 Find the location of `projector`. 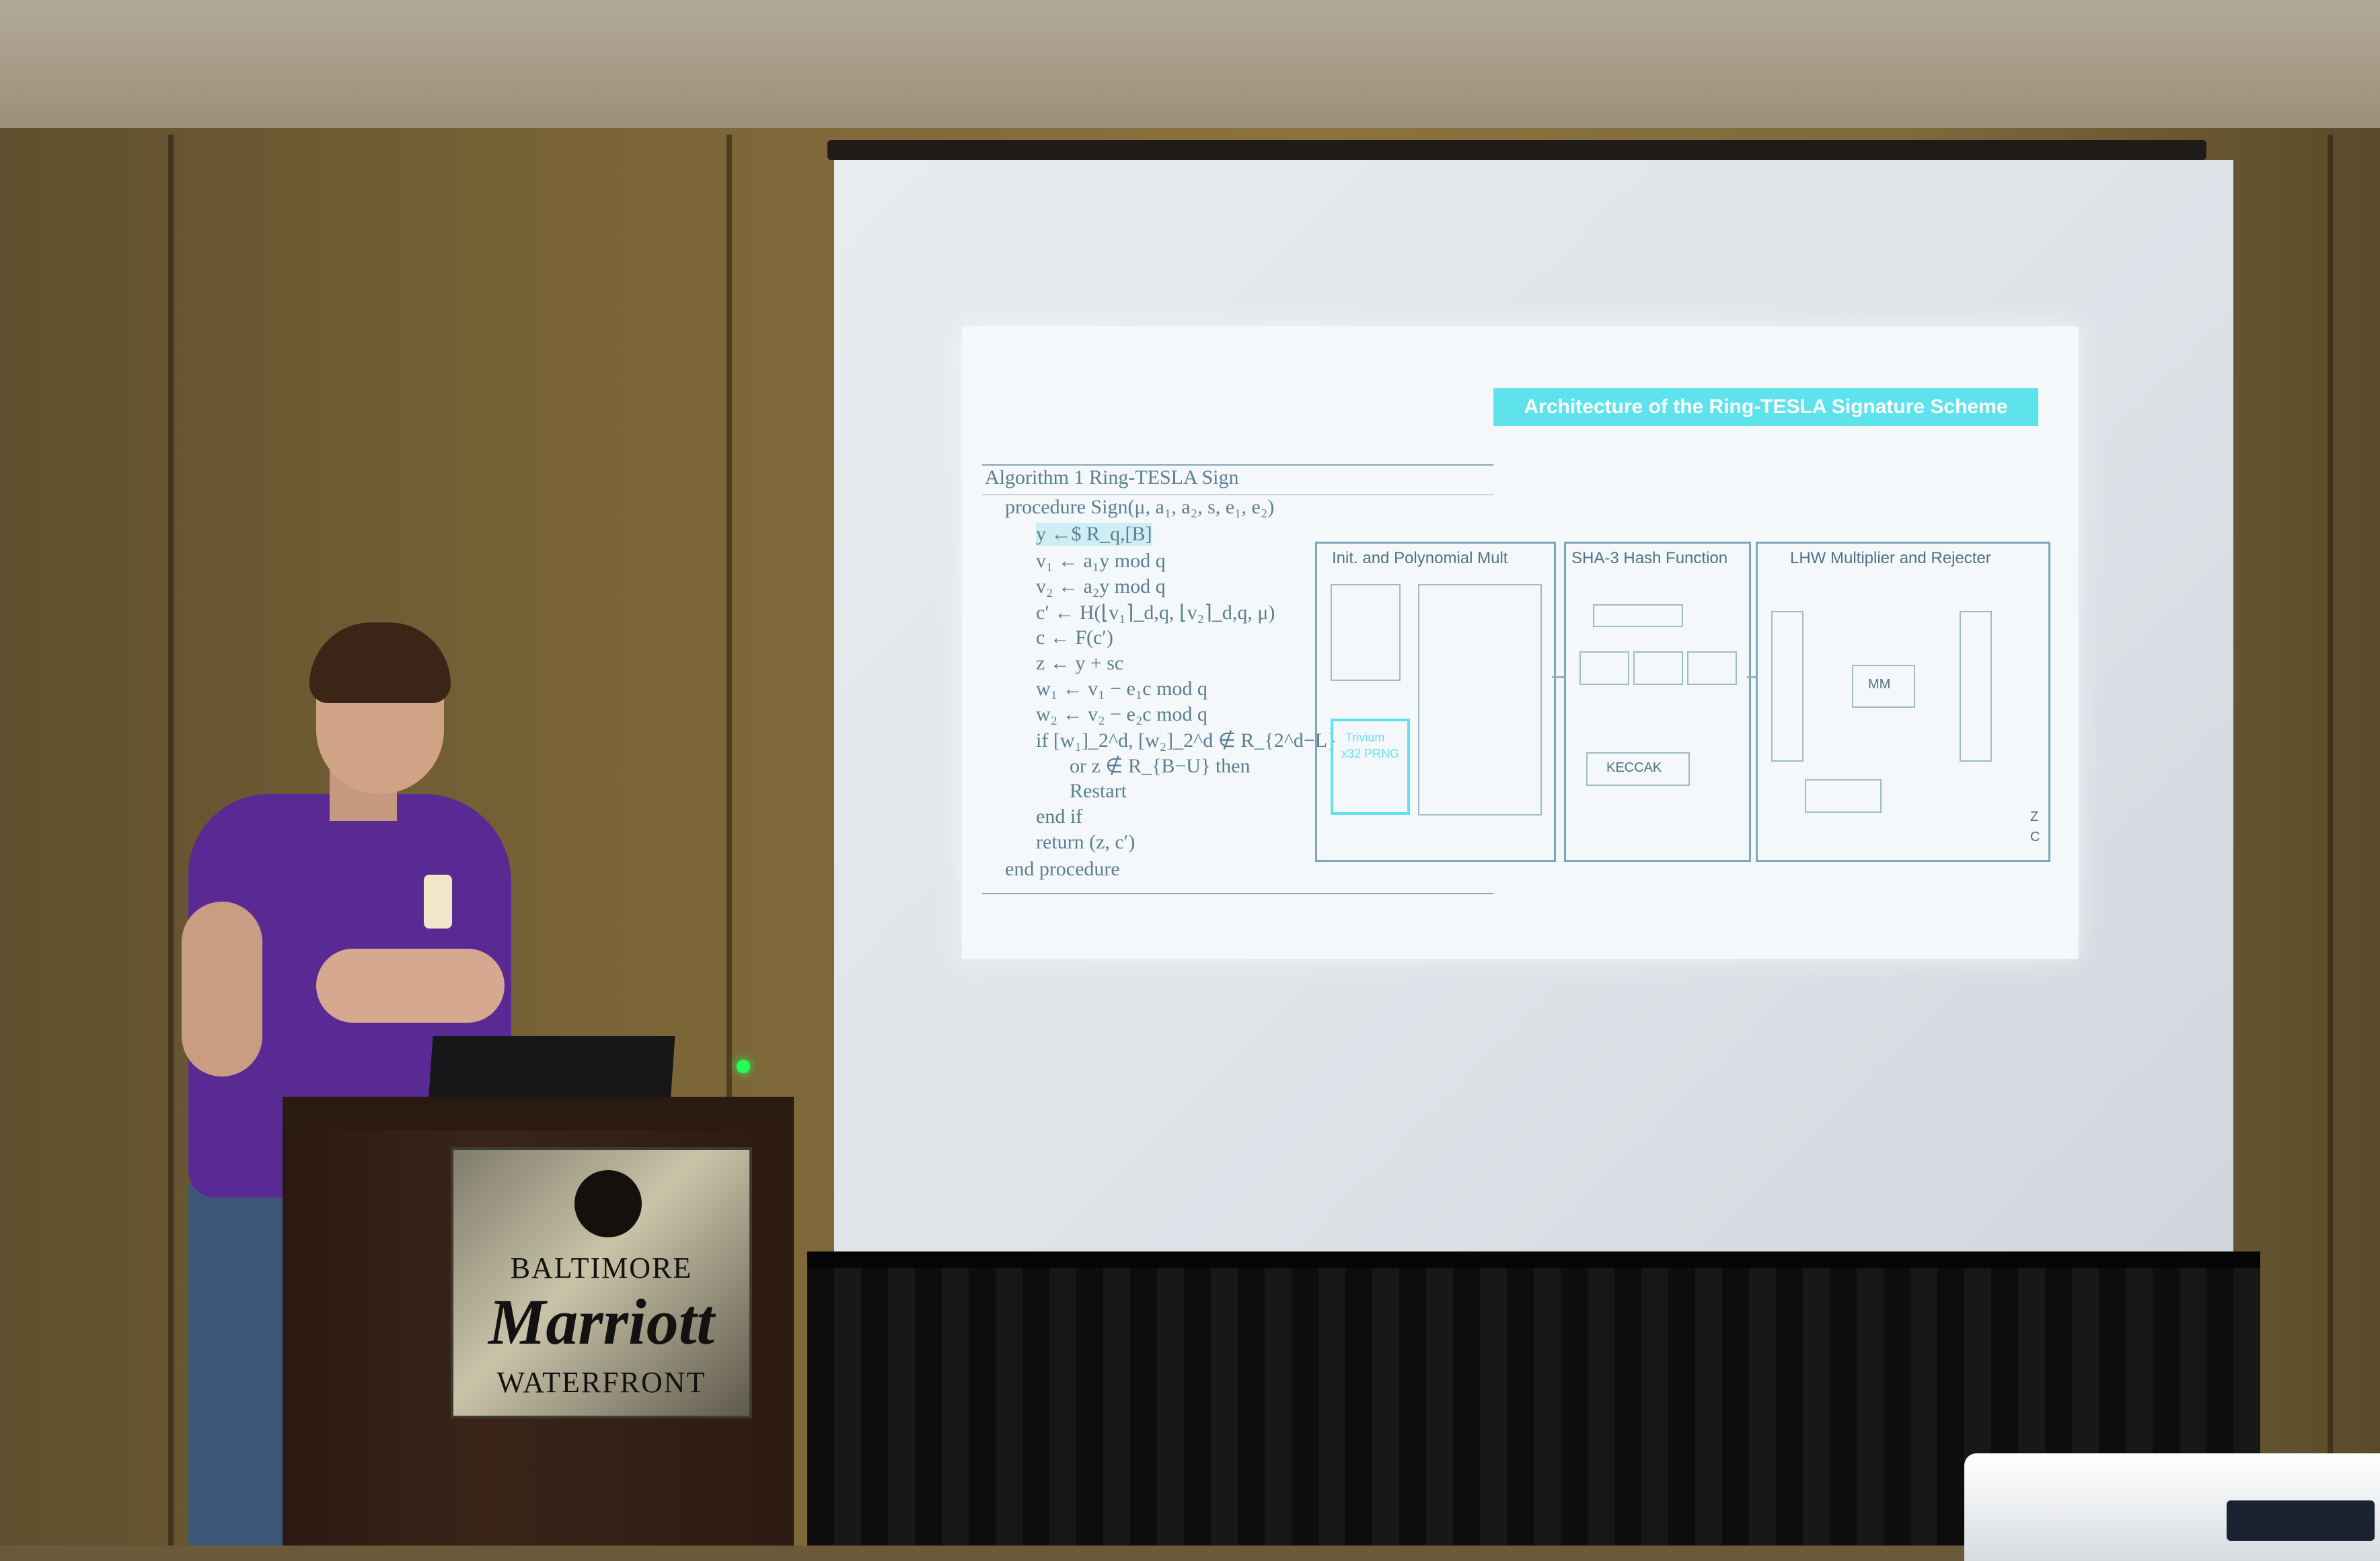

projector is located at coordinates (2172, 1507).